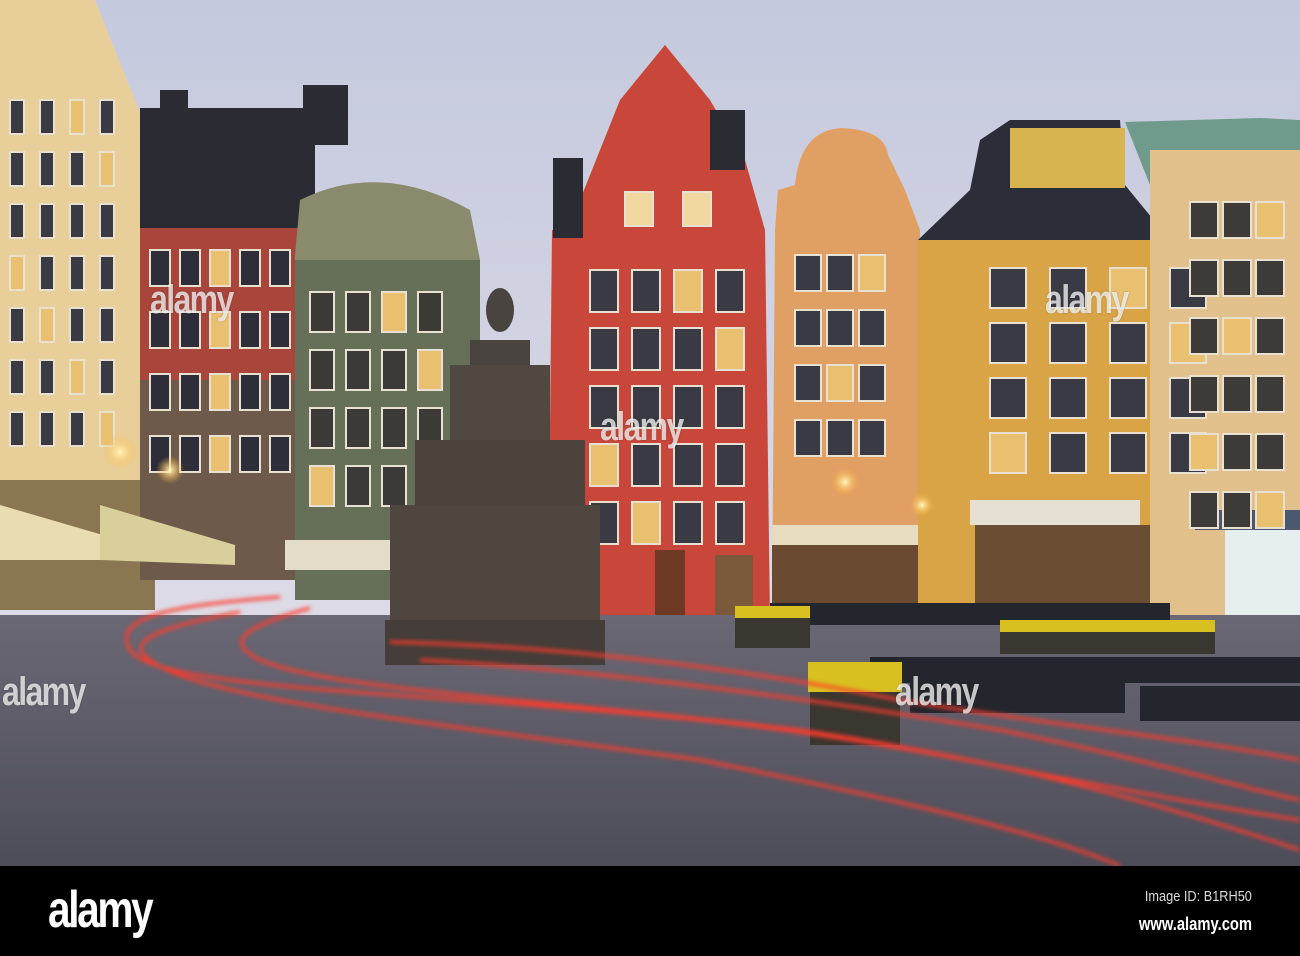  What do you see at coordinates (650, 911) in the screenshot?
I see `footer-bar: alamy Image ID: B1RH50 www.alamy.com` at bounding box center [650, 911].